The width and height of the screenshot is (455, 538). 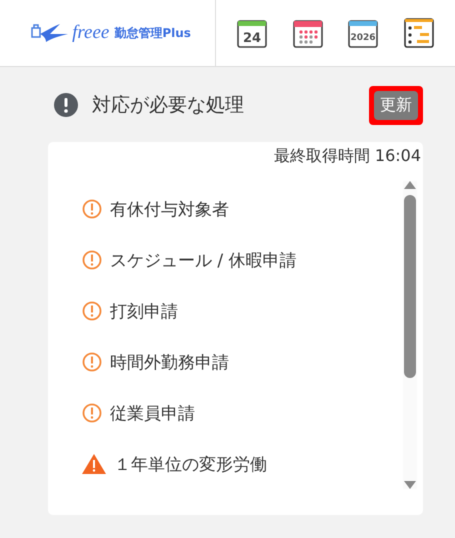 What do you see at coordinates (152, 413) in the screenshot?
I see `task-link: 従業員申請` at bounding box center [152, 413].